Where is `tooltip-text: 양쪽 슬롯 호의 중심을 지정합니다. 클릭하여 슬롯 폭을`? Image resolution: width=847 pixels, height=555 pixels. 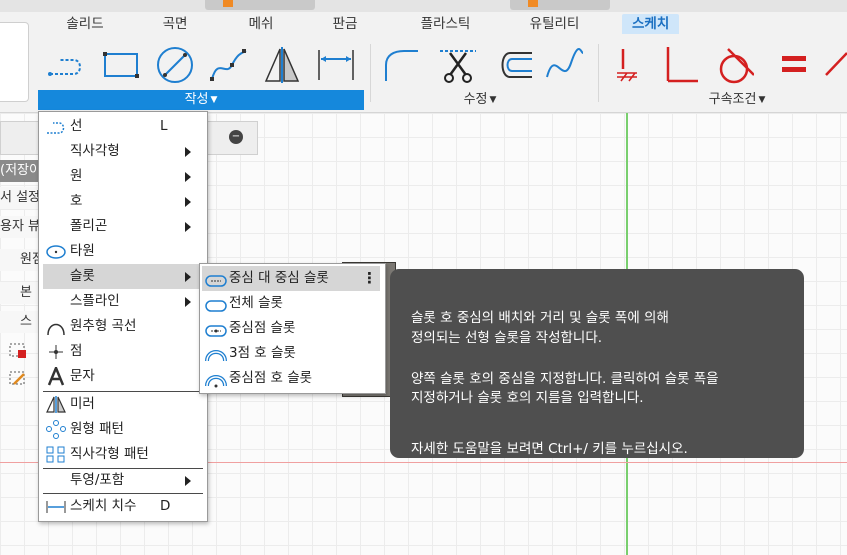
tooltip-text: 양쪽 슬롯 호의 중심을 지정합니다. 클릭하여 슬롯 폭을 is located at coordinates (565, 379).